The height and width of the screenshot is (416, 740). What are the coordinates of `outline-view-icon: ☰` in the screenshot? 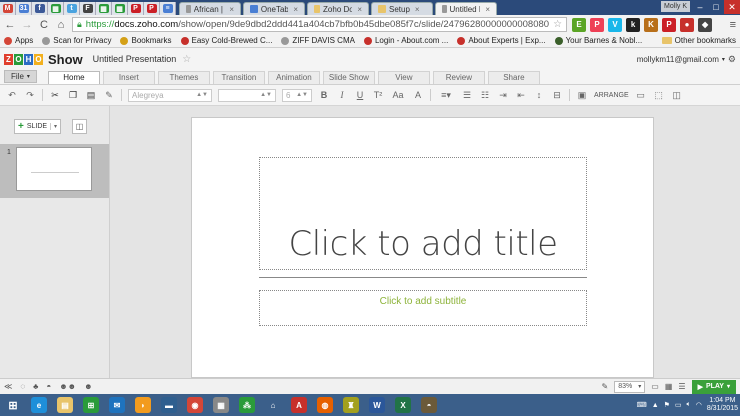 It's located at (681, 386).